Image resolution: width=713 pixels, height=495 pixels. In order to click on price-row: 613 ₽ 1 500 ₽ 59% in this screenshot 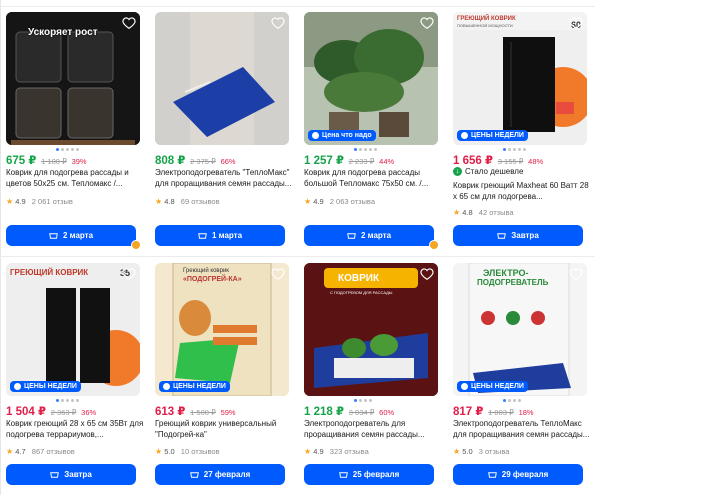, I will do `click(195, 411)`.